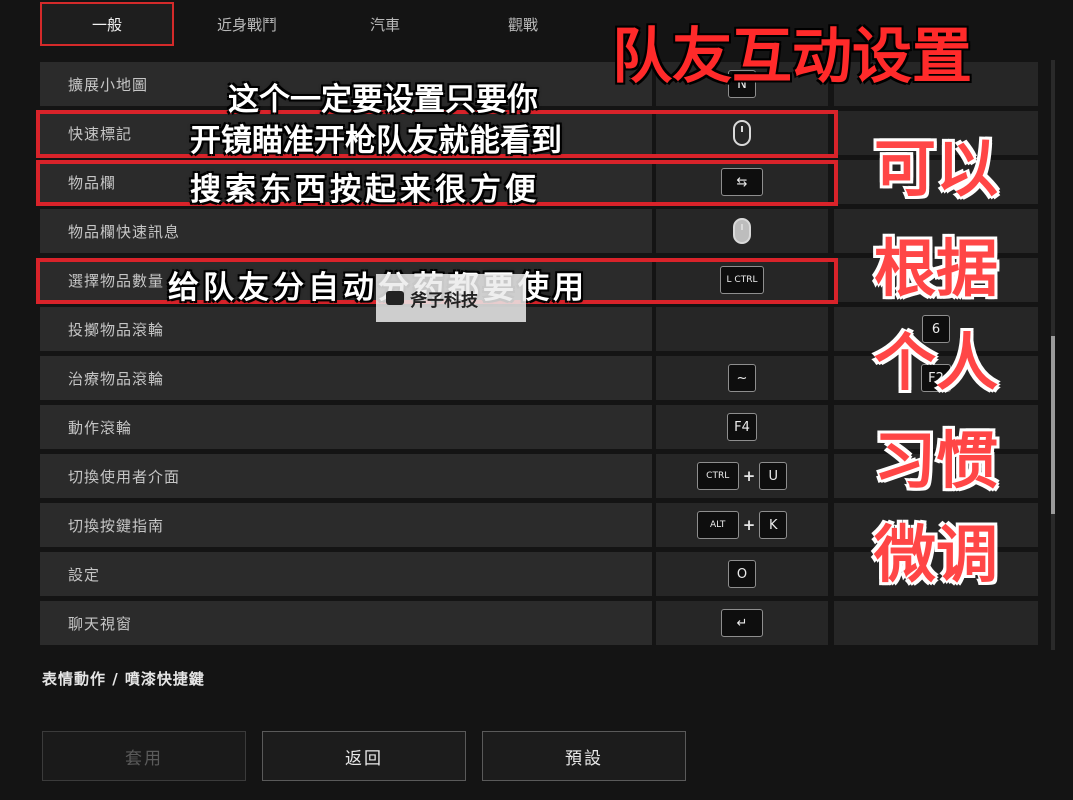 Image resolution: width=1073 pixels, height=800 pixels. I want to click on mouse-button-icon, so click(742, 231).